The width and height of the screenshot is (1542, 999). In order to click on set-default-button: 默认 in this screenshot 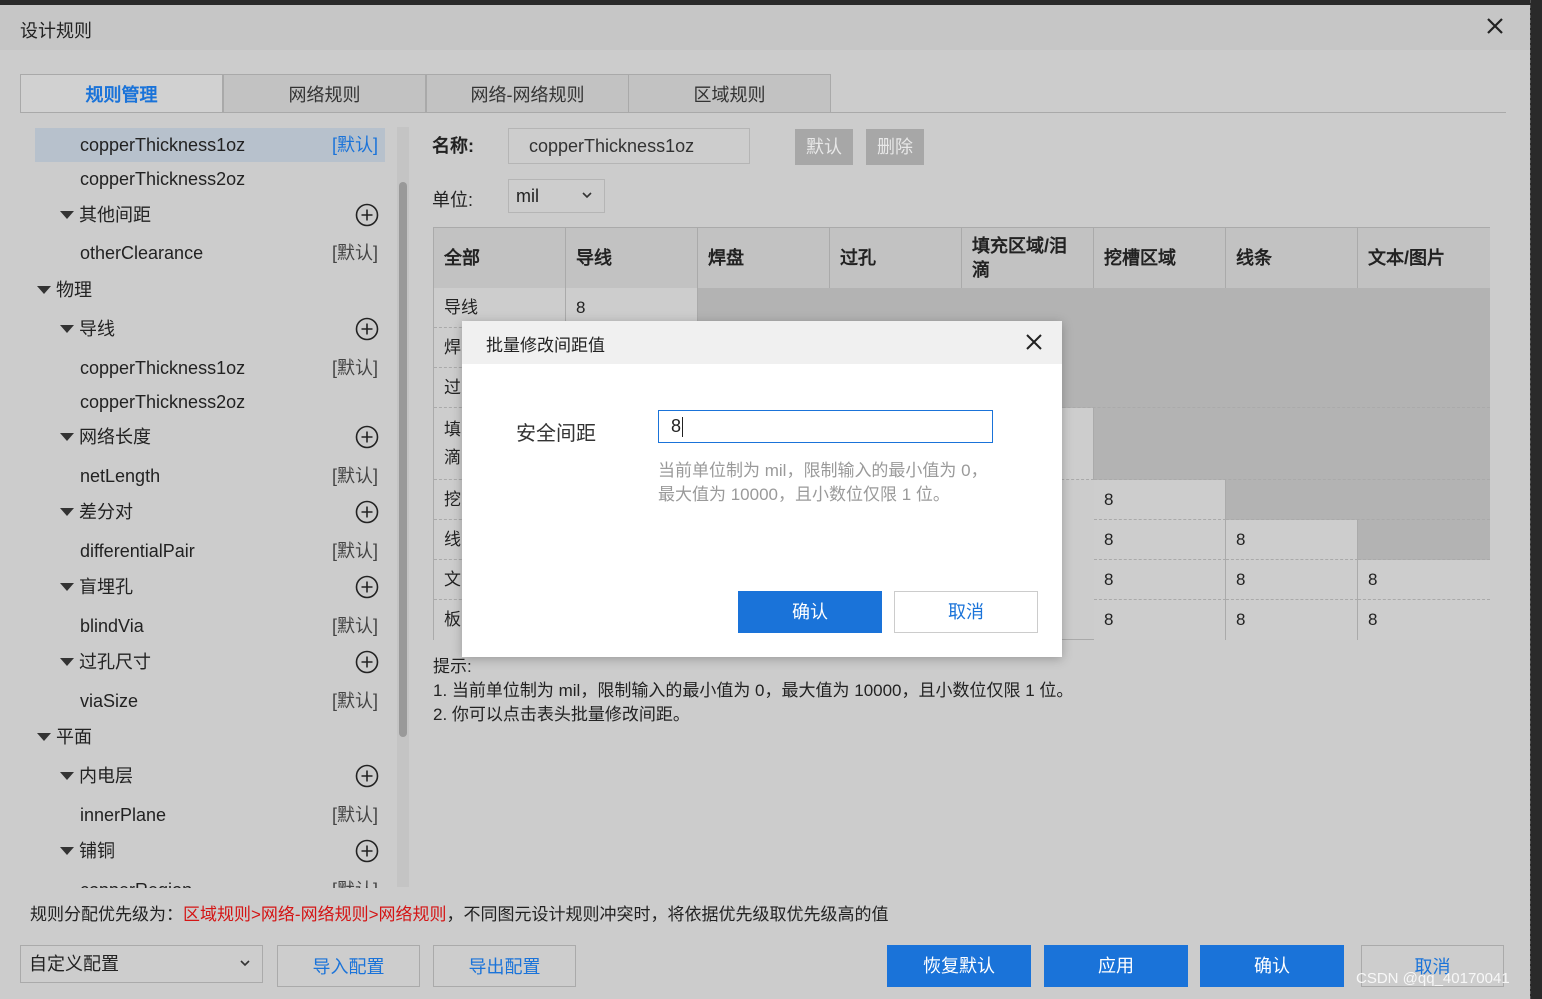, I will do `click(824, 147)`.